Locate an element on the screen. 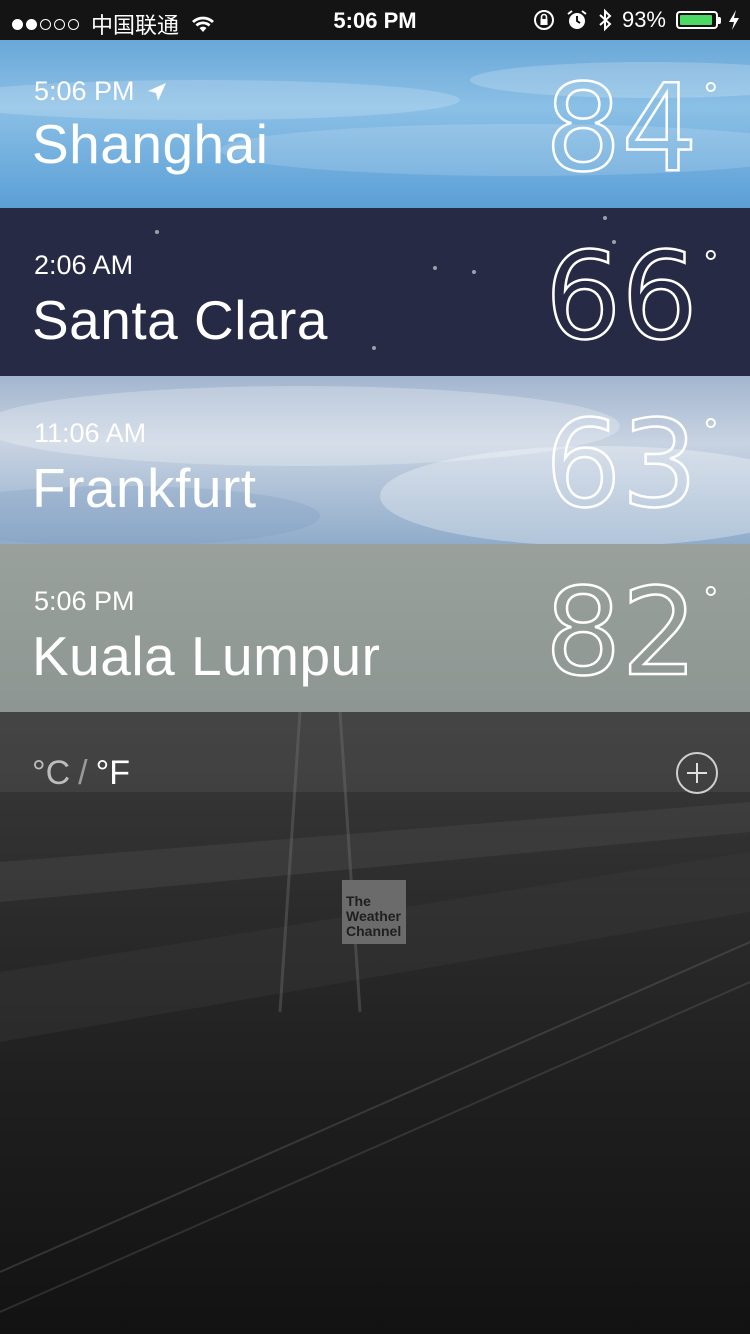 Image resolution: width=750 pixels, height=1334 pixels. logo-line: Weather is located at coordinates (373, 916).